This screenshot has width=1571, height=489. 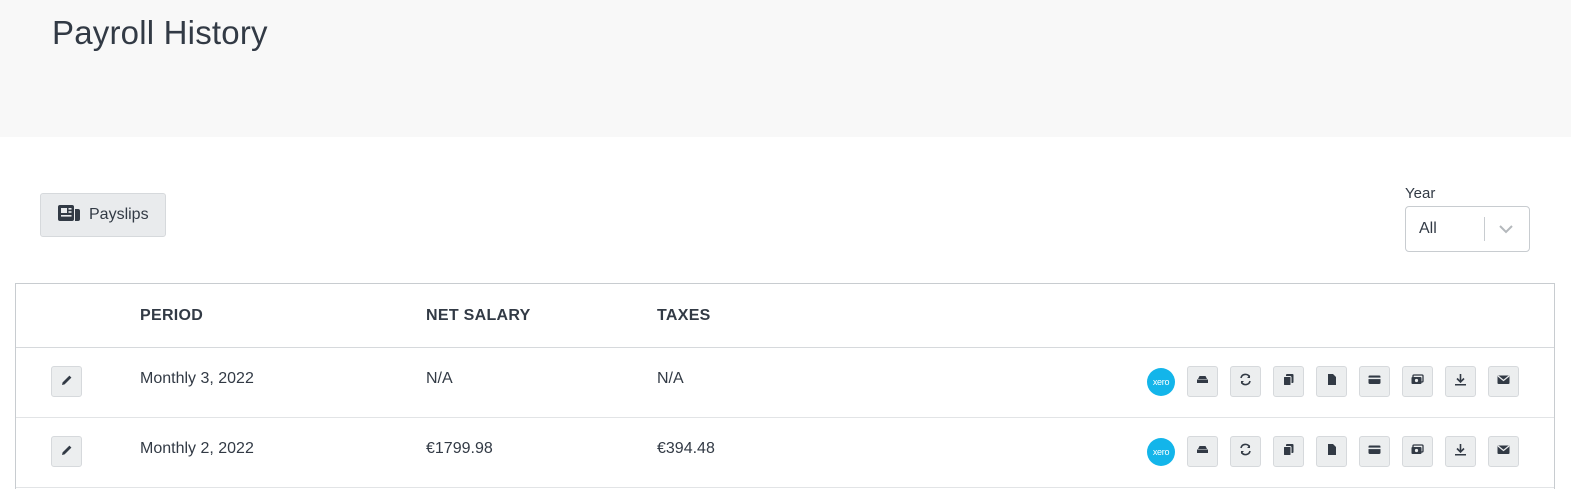 What do you see at coordinates (785, 453) in the screenshot?
I see `table-row: Monthly 2, 2022 €1799.98 €394.48 xero` at bounding box center [785, 453].